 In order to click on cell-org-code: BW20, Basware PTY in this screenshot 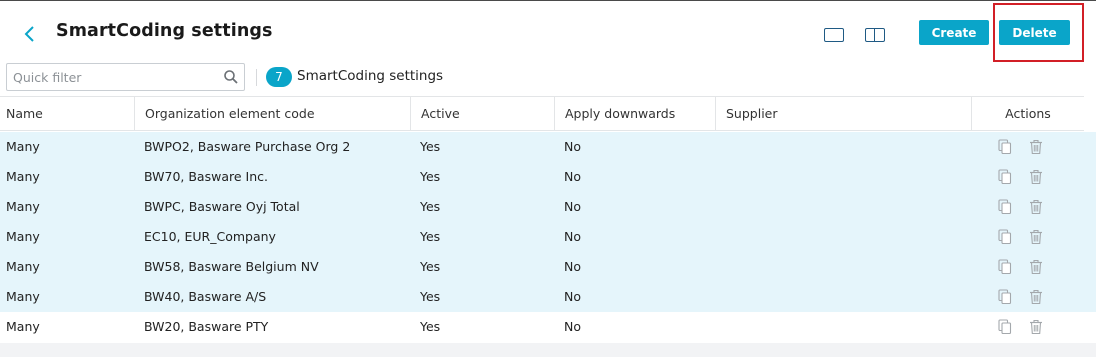, I will do `click(206, 326)`.